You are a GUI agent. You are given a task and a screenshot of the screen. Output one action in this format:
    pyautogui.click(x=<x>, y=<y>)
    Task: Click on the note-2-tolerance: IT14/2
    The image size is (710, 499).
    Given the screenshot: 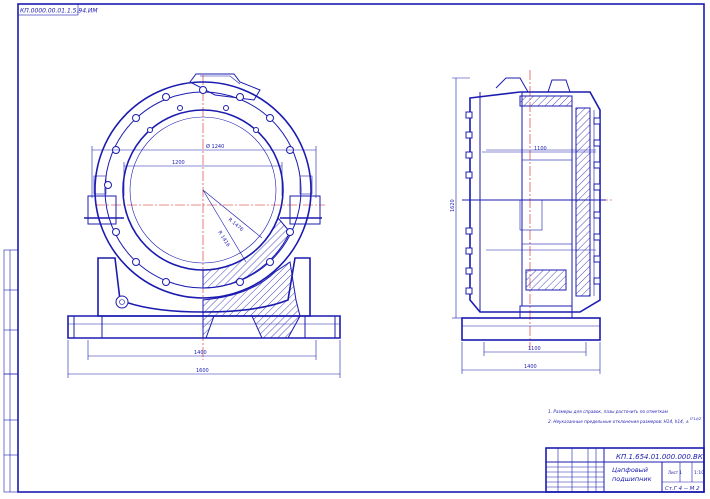 What is the action you would take?
    pyautogui.click(x=696, y=419)
    